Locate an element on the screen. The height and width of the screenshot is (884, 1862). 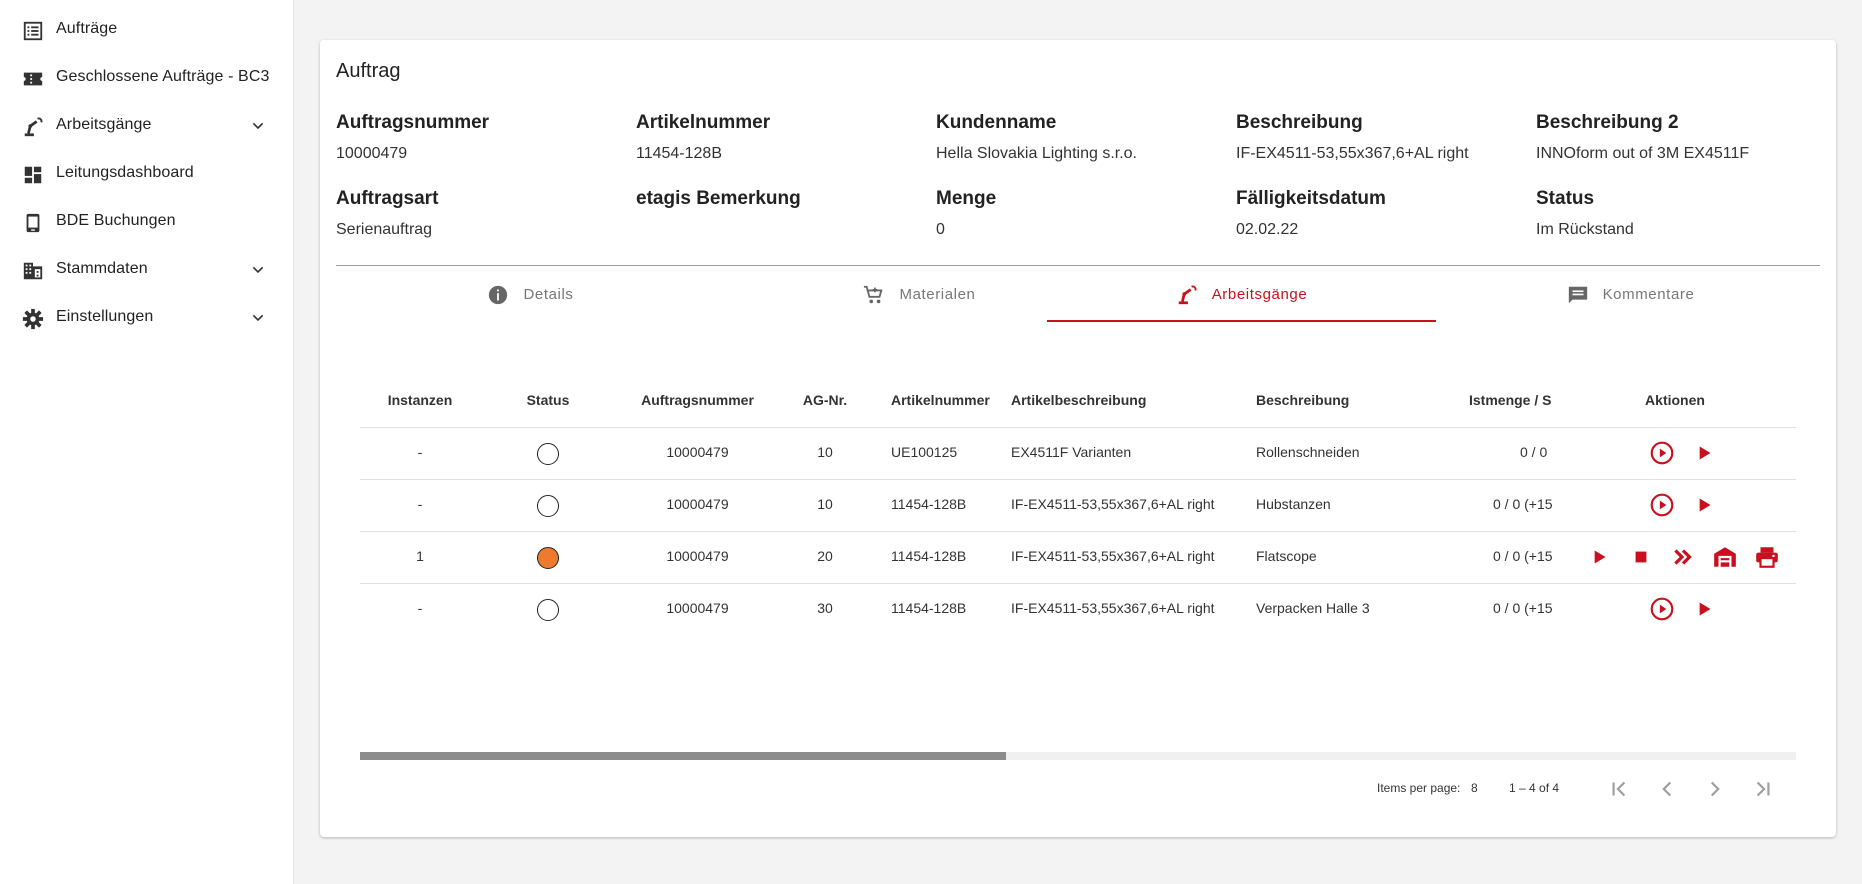
sidebar-item-leitungsdashboard: Leitungsdashboard is located at coordinates (147, 174).